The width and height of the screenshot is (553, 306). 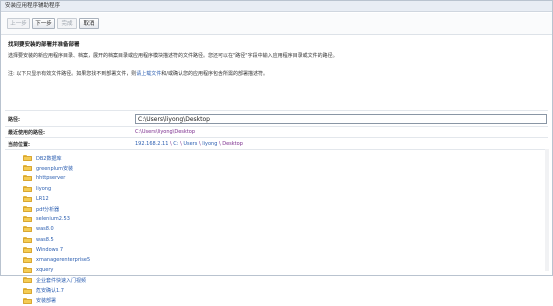 I want to click on folder-item: xquery, so click(x=173, y=270).